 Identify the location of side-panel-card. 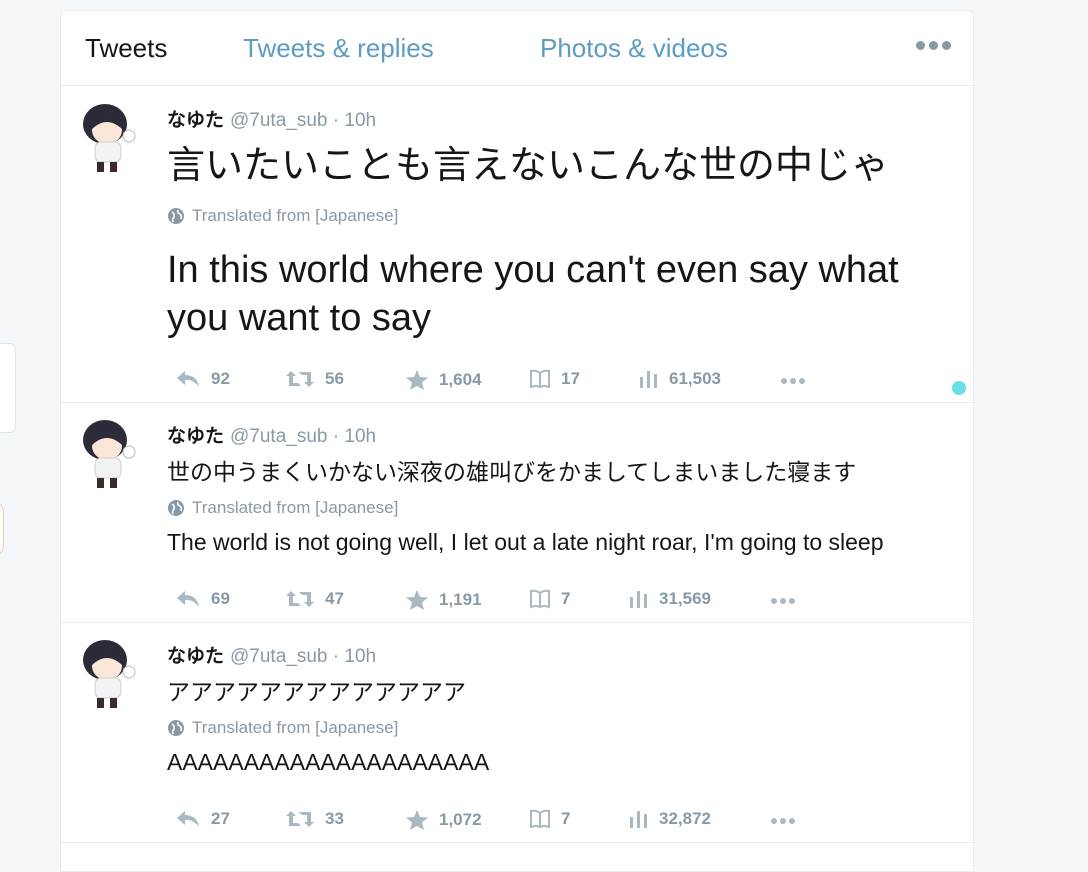
(8, 388).